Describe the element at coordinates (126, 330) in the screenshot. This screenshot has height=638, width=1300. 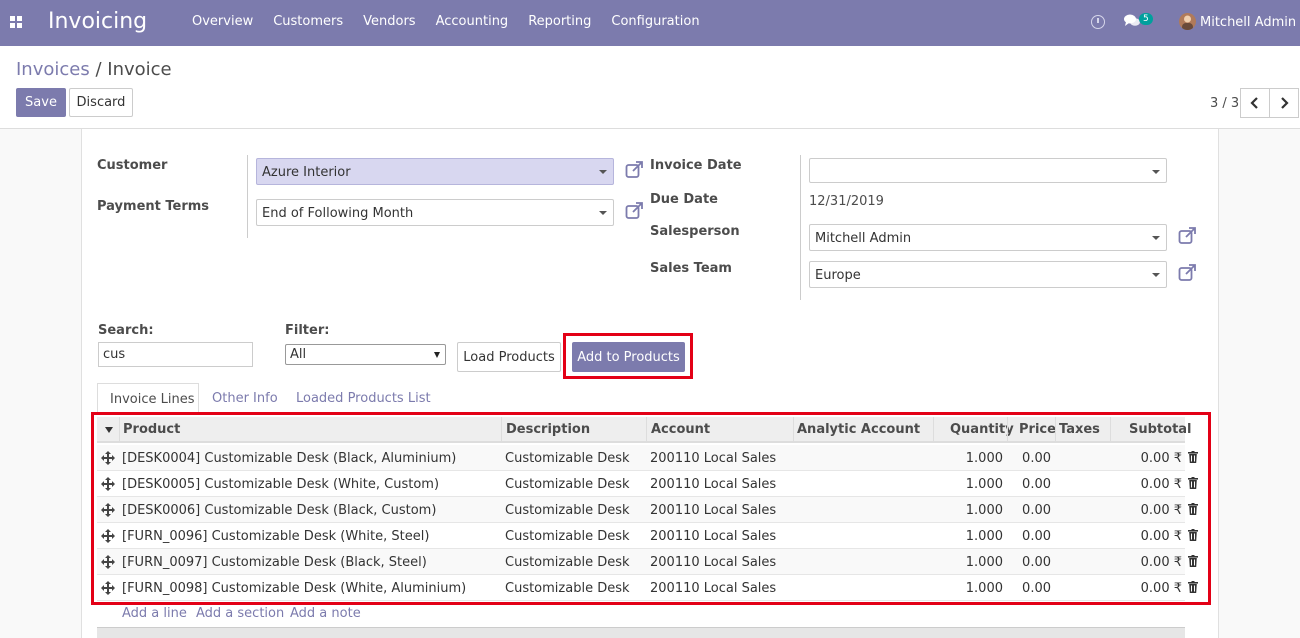
I see `search-label: Search:` at that location.